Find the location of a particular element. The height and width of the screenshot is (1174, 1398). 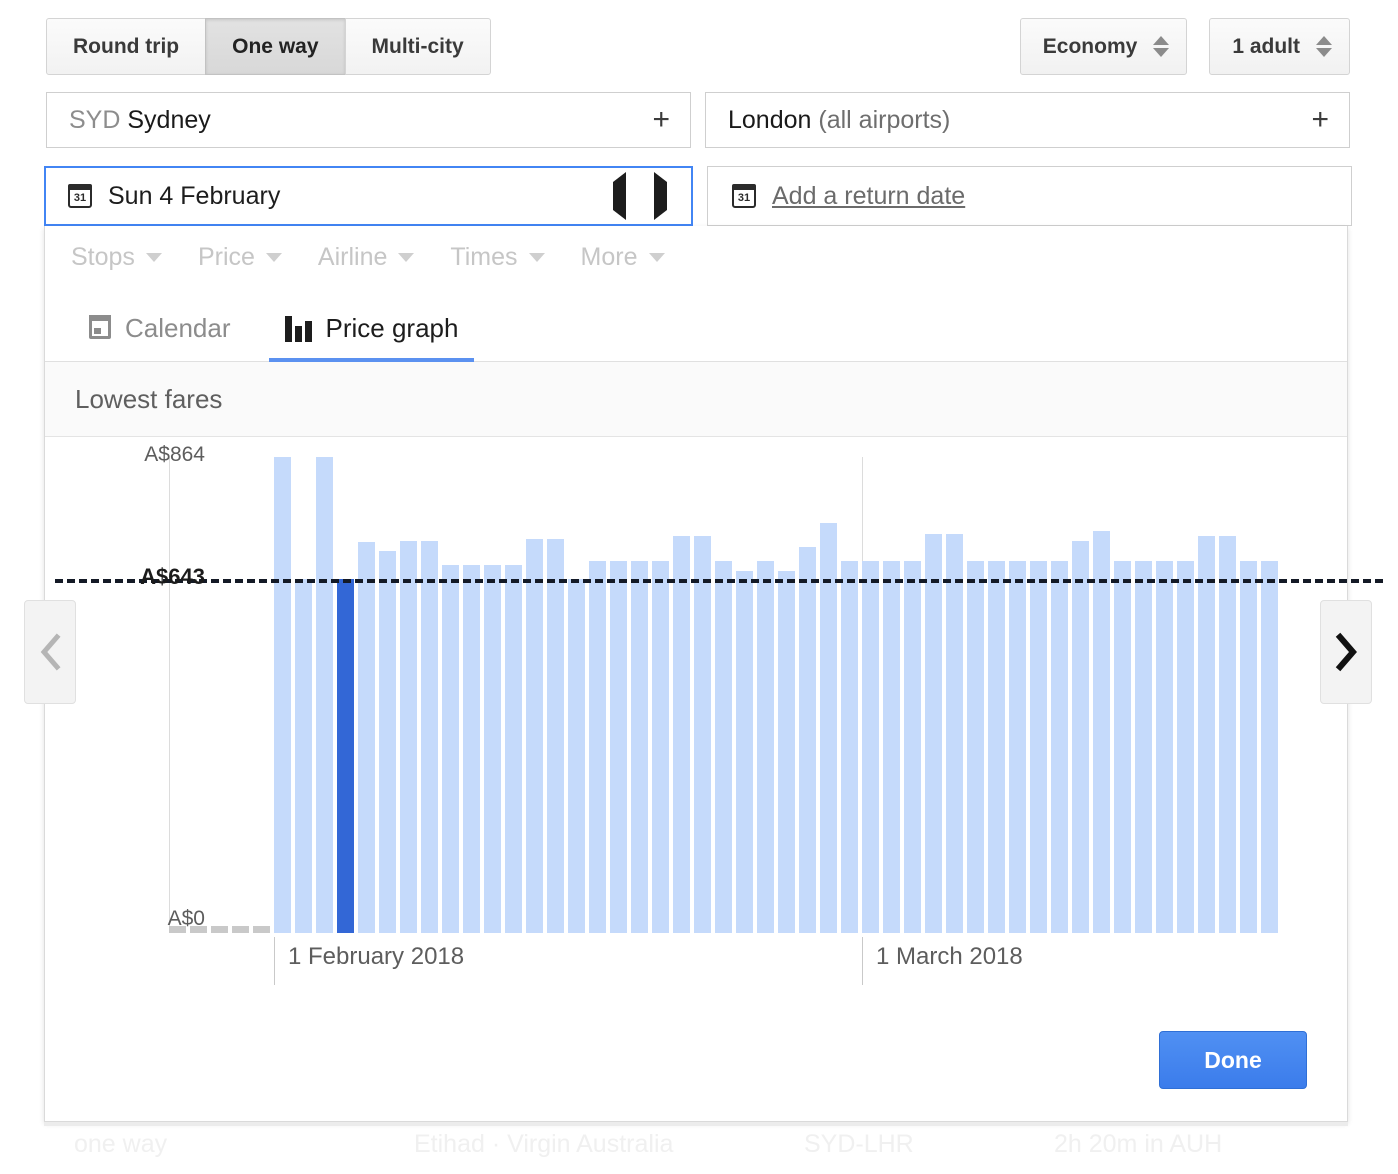

destination-field: London (all airports) + is located at coordinates (1027, 120).